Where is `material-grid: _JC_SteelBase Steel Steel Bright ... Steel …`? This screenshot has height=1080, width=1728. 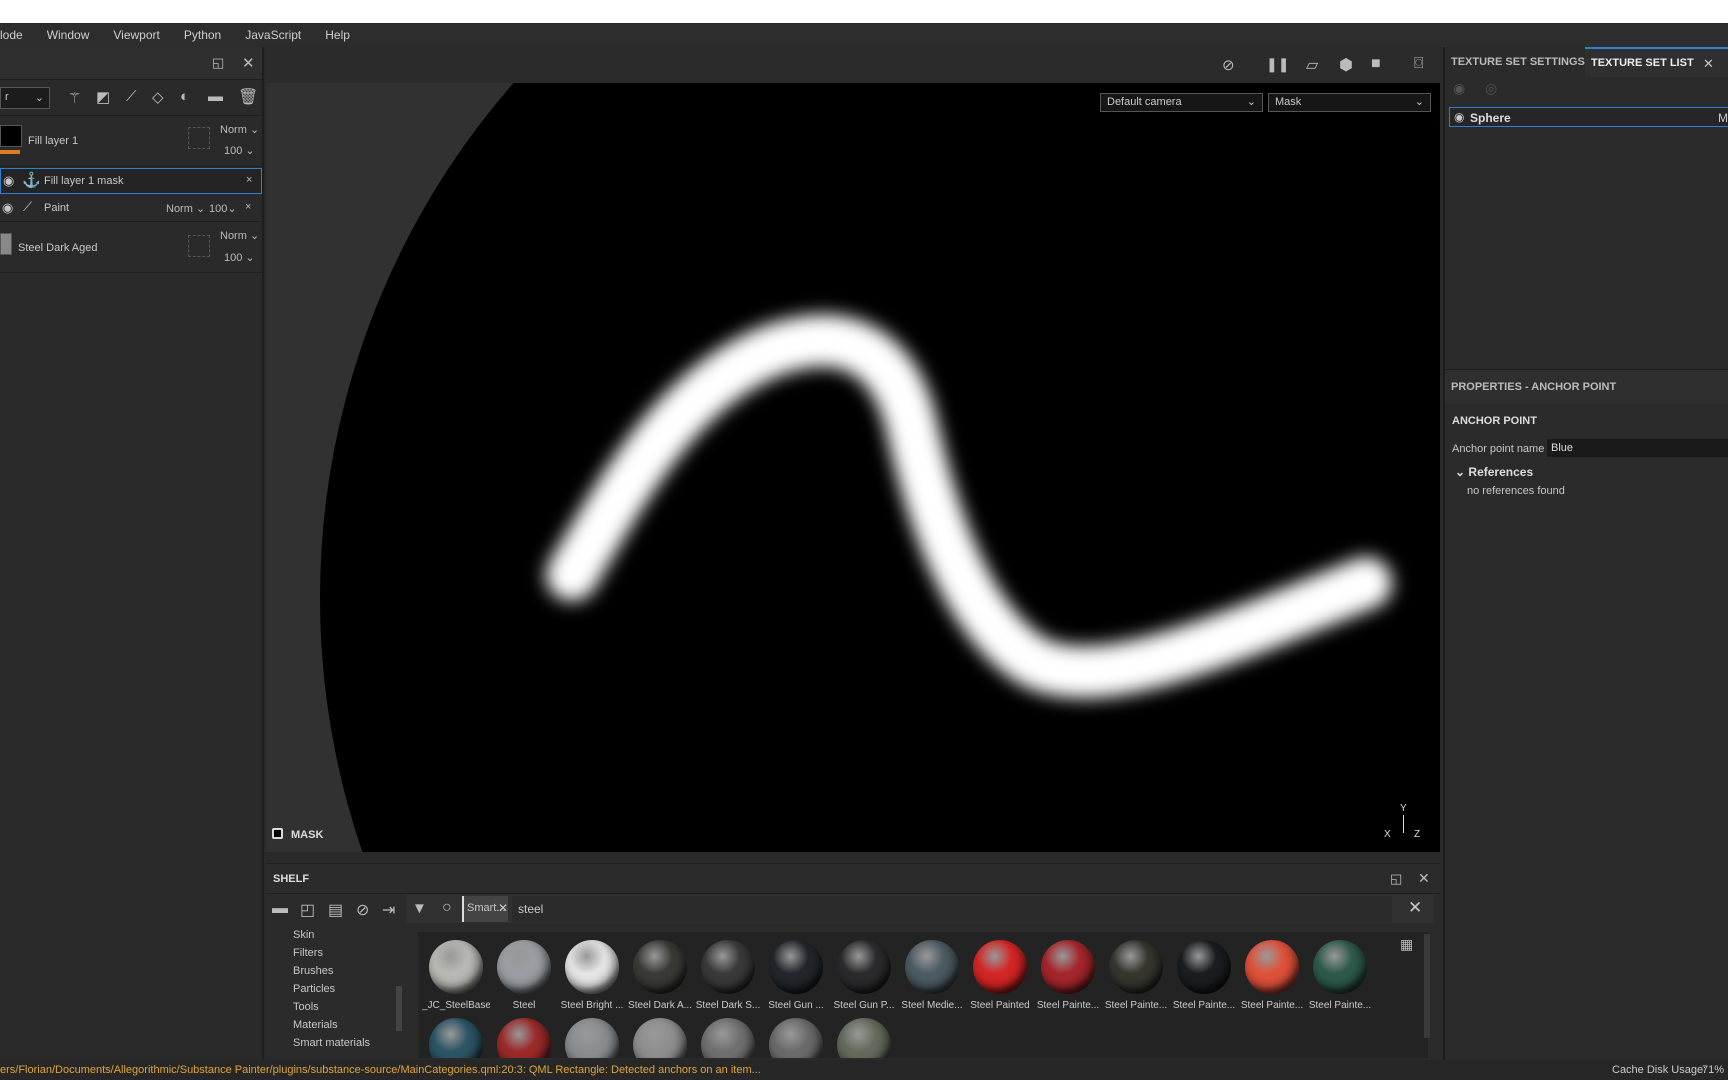 material-grid: _JC_SteelBase Steel Steel Bright ... Steel … is located at coordinates (923, 995).